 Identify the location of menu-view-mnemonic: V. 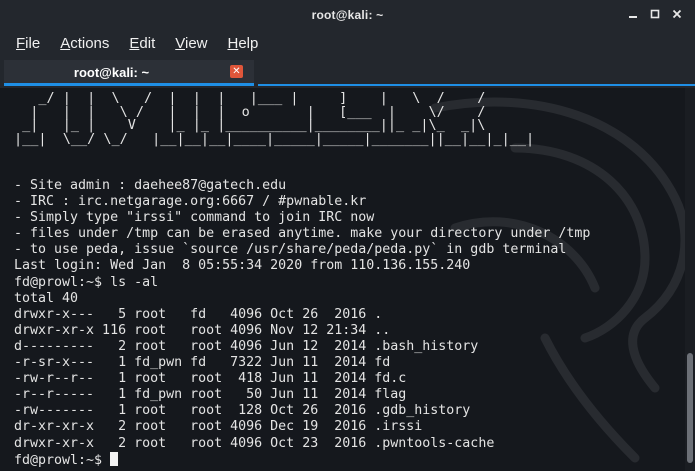
(180, 43).